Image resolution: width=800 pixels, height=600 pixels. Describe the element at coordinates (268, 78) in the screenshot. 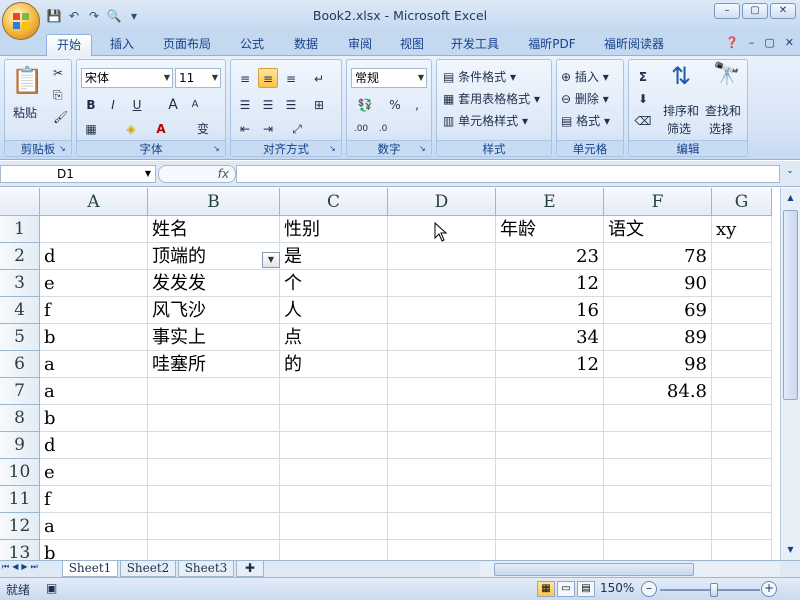

I see `align-middle-icon: ≡` at that location.